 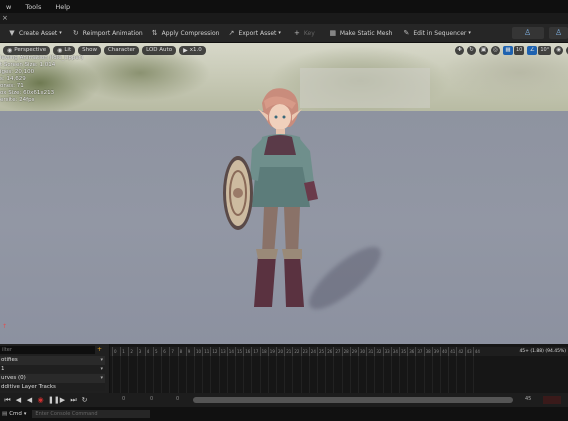 I want to click on ruler-tick: 26, so click(x=329, y=351).